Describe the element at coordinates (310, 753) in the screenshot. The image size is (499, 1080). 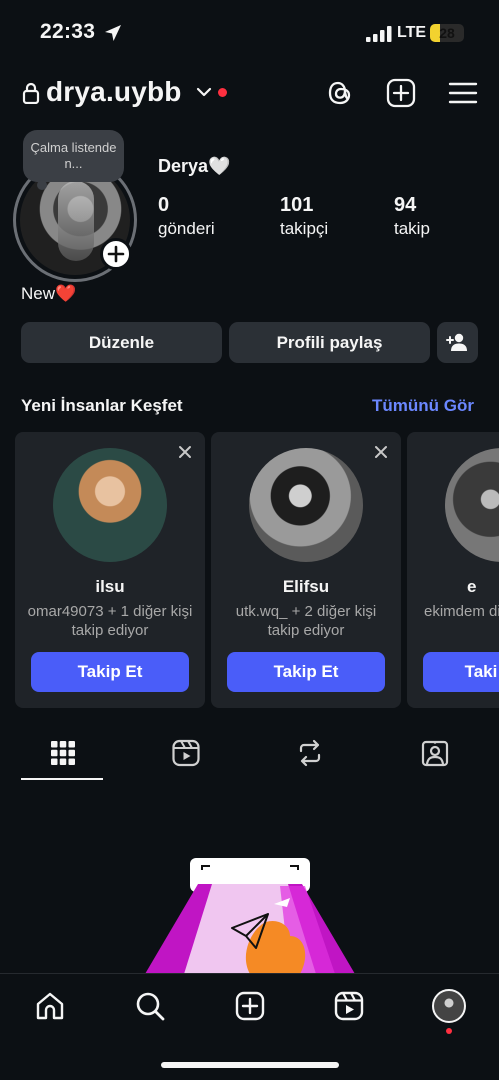
I see `reposts-icon` at that location.